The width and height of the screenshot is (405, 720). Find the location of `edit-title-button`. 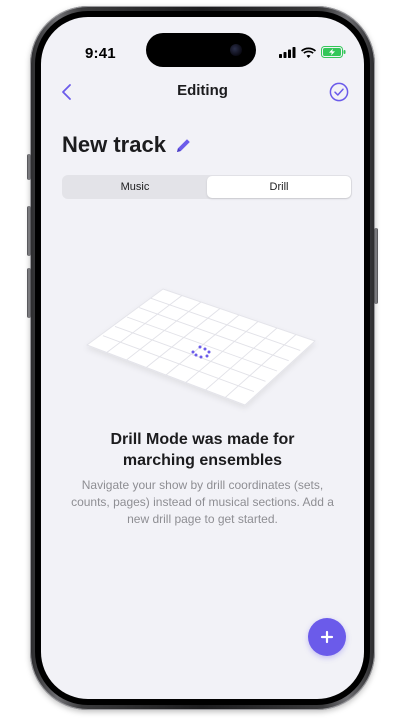

edit-title-button is located at coordinates (184, 145).